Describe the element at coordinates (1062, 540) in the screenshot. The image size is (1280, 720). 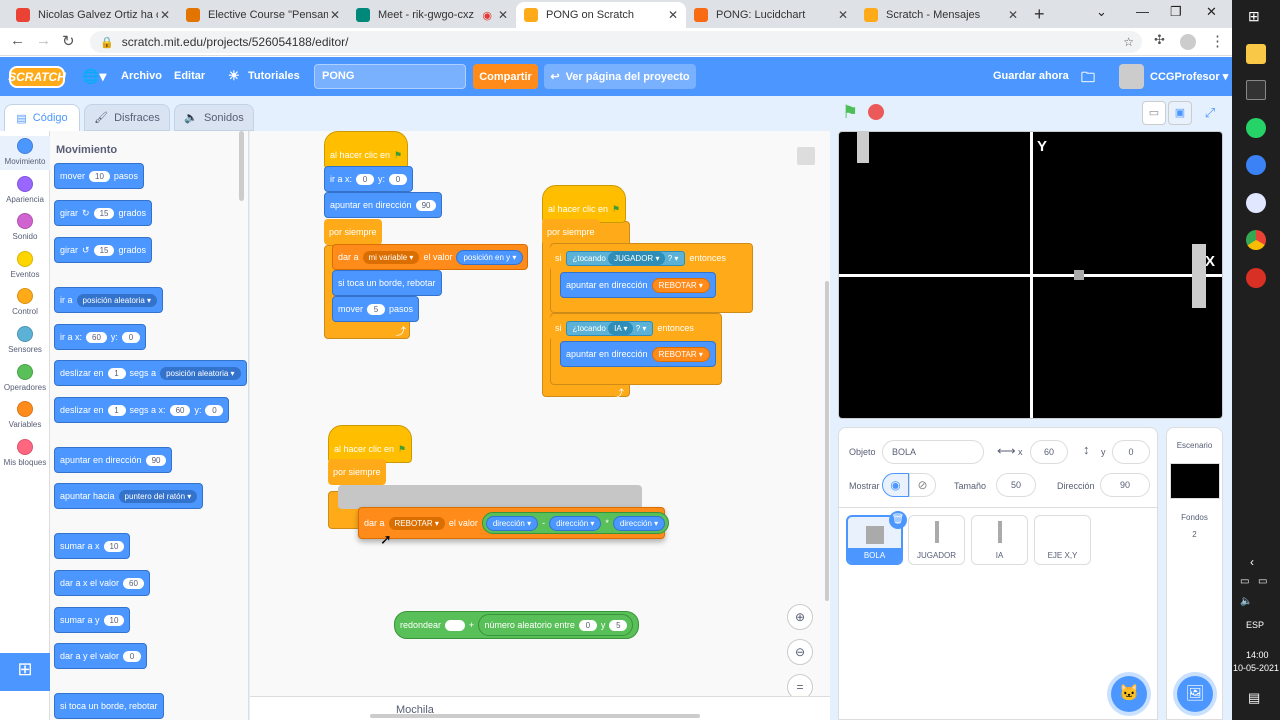
I see `sprite-tile-eje: EJE X,Y` at that location.